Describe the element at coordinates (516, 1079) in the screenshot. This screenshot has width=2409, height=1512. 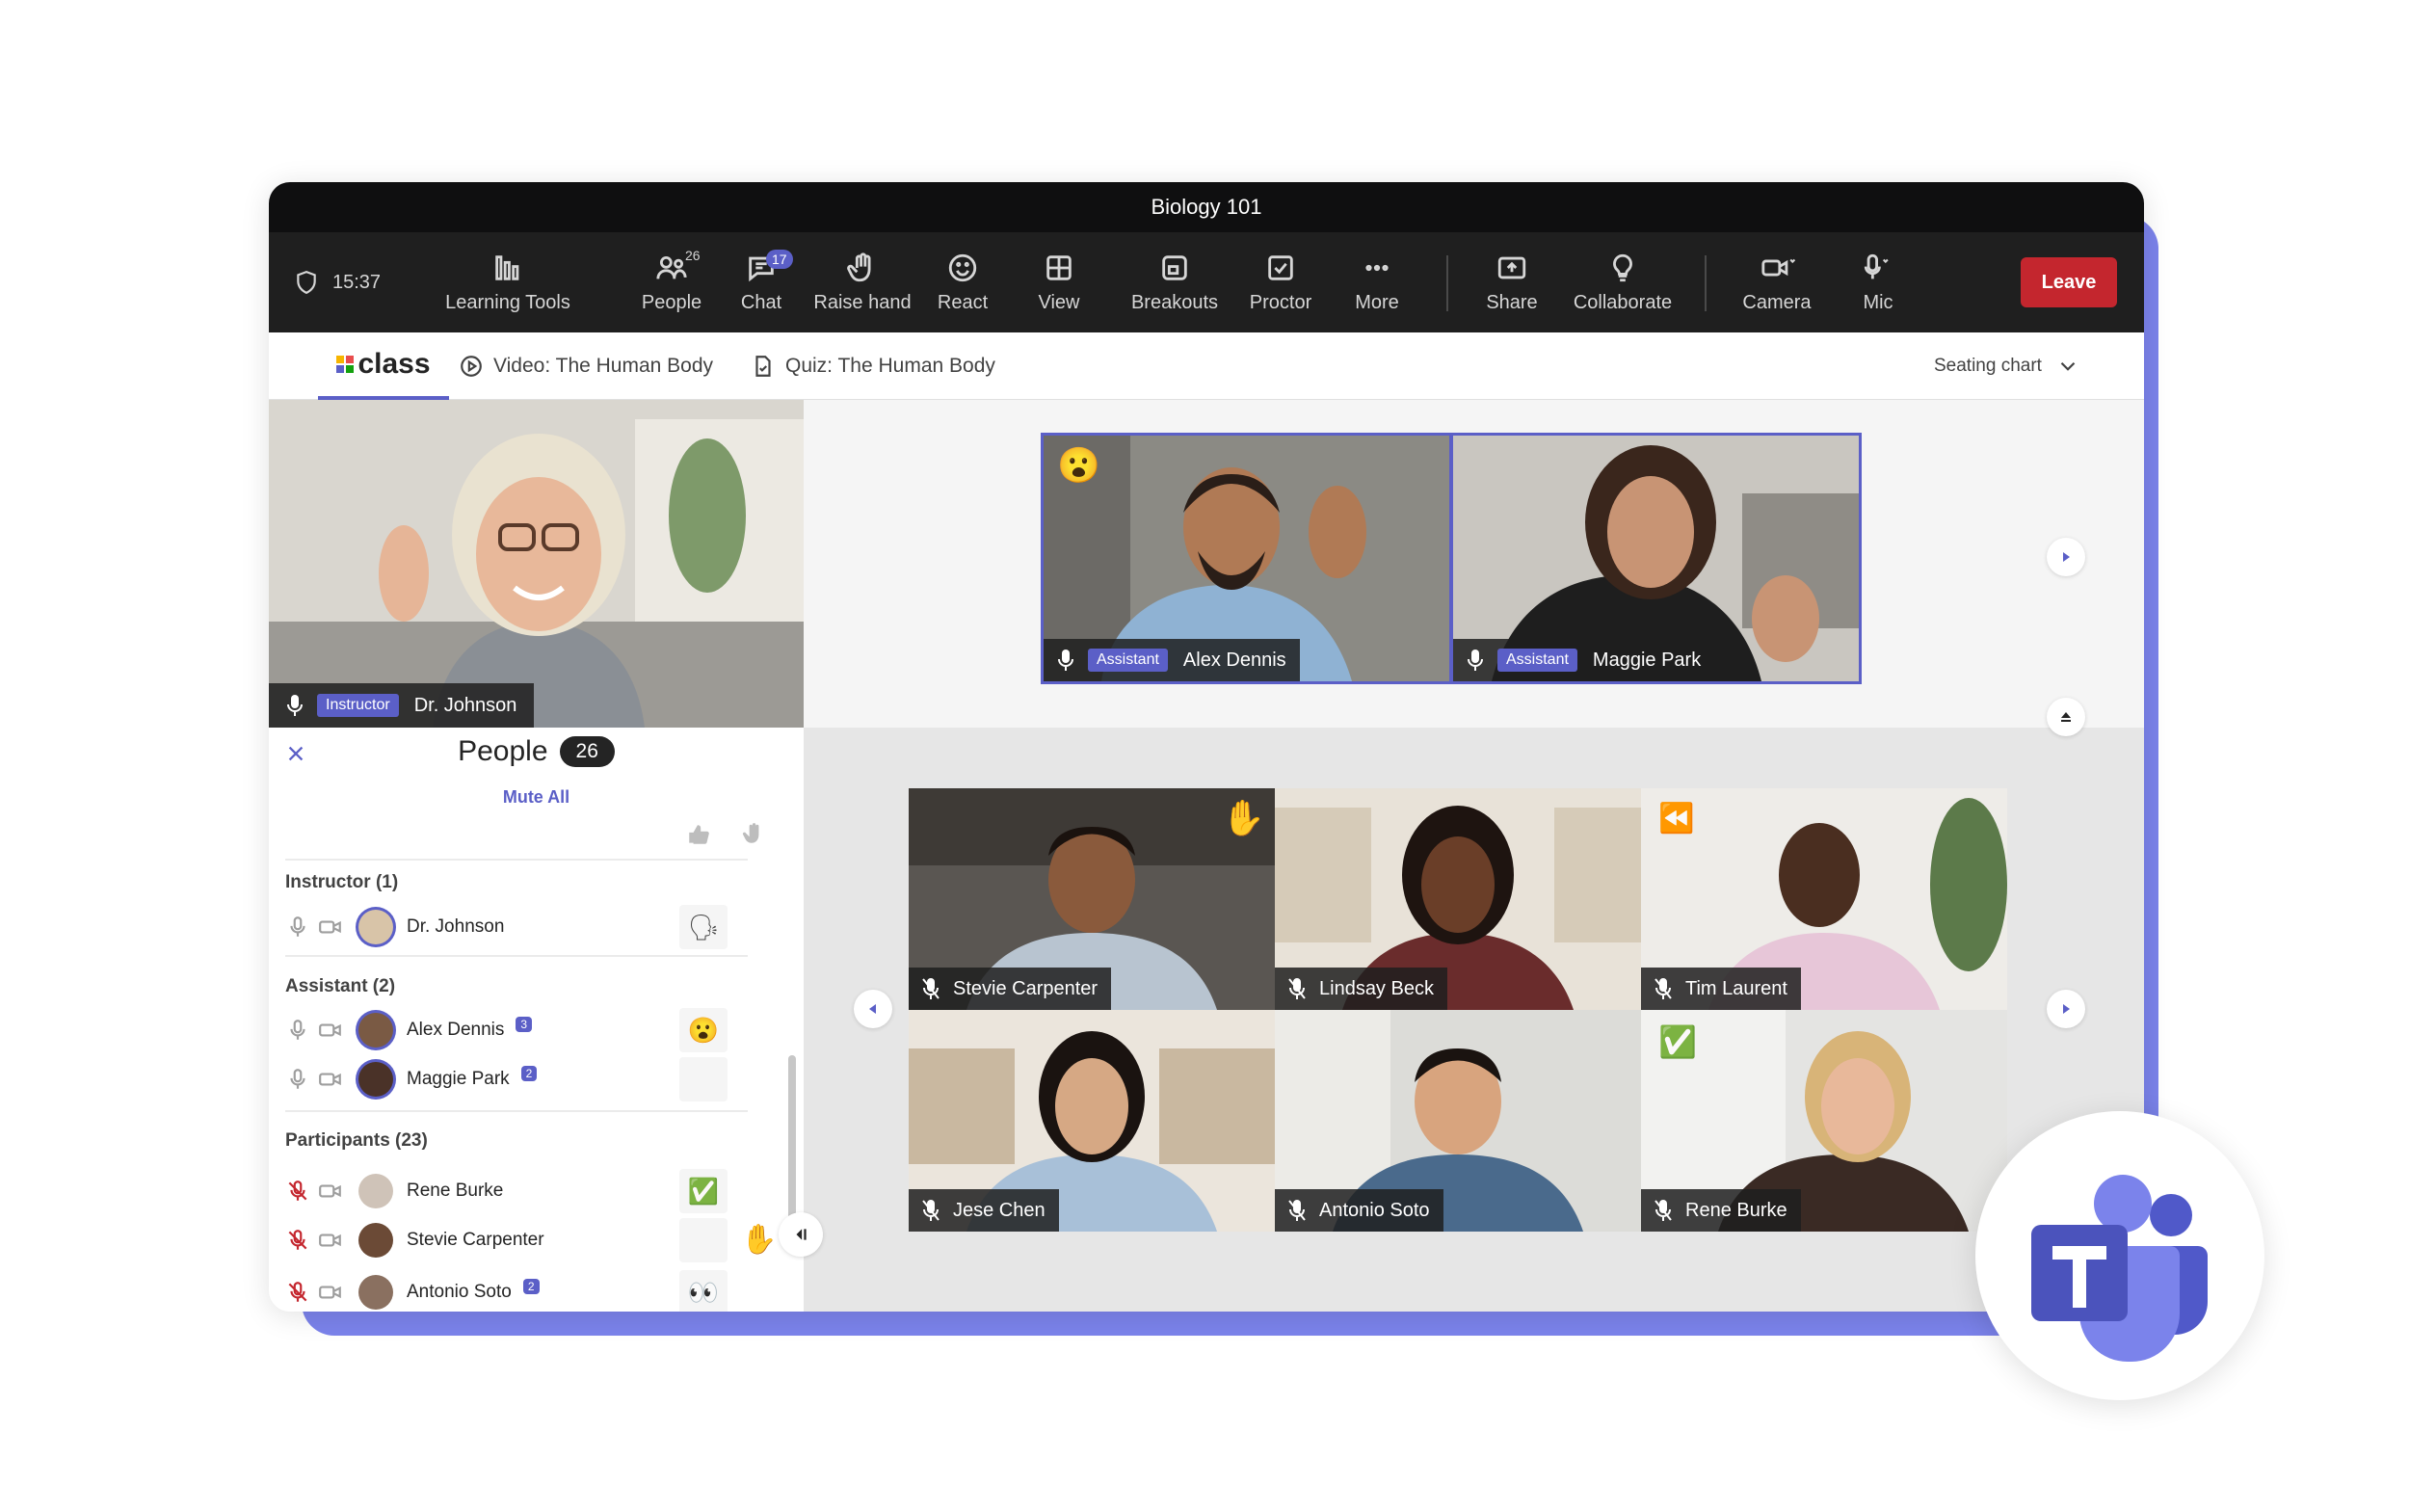
I see `list-item: Maggie Park 2` at that location.